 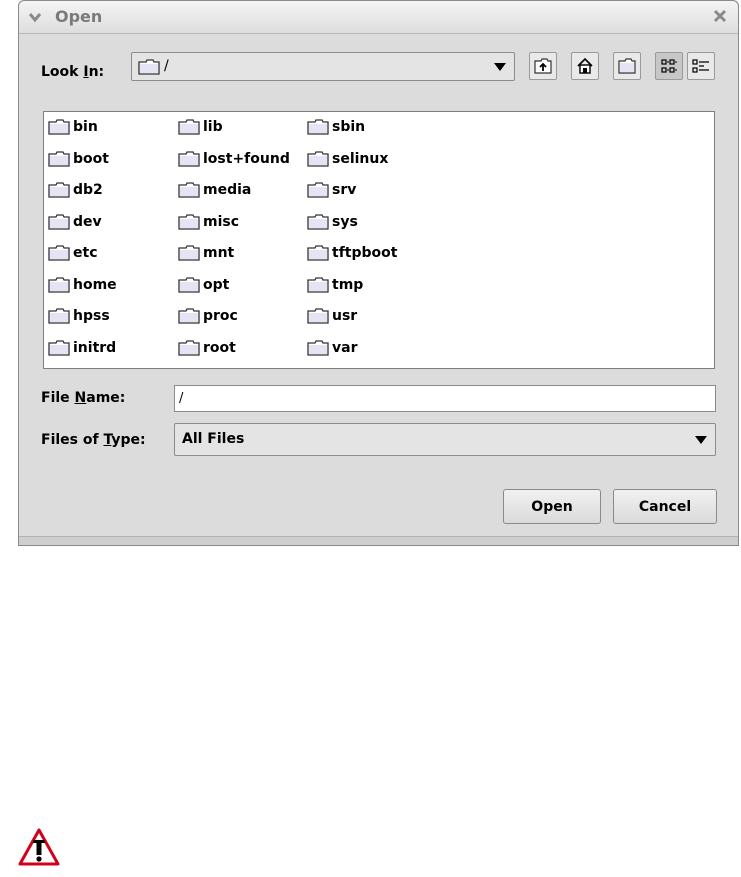 I want to click on warning-icon, so click(x=39, y=847).